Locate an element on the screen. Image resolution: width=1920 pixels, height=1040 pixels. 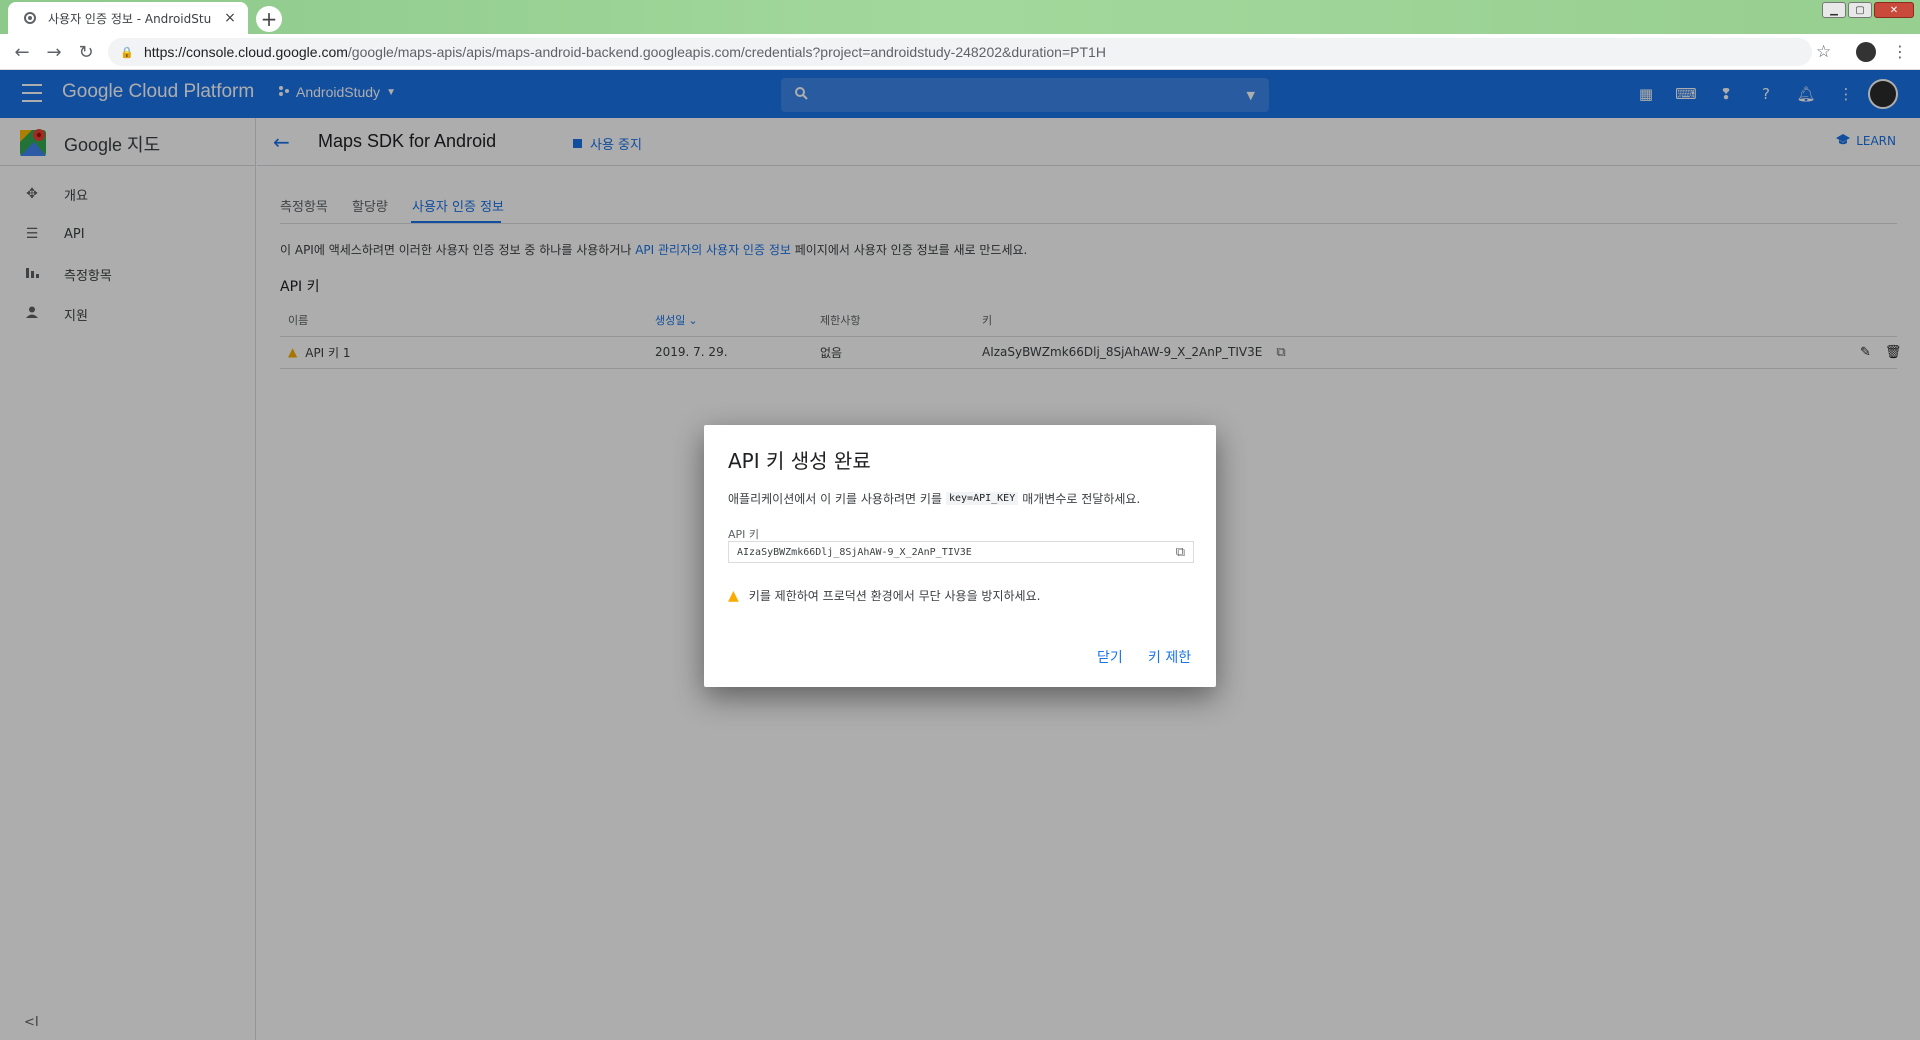
browser-tab: 사용자 인증 정보 - AndroidStud × is located at coordinates (128, 18).